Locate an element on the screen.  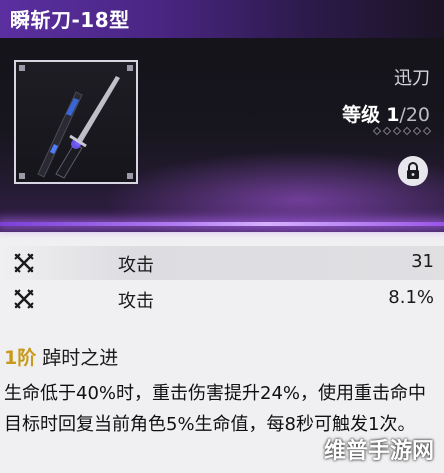
rarity-accent-line is located at coordinates (222, 224).